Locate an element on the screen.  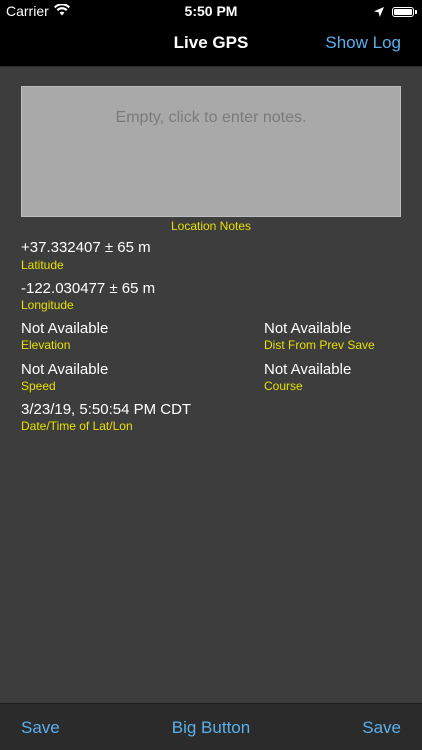
navigation-bar: Live GPS Show Log is located at coordinates (211, 44).